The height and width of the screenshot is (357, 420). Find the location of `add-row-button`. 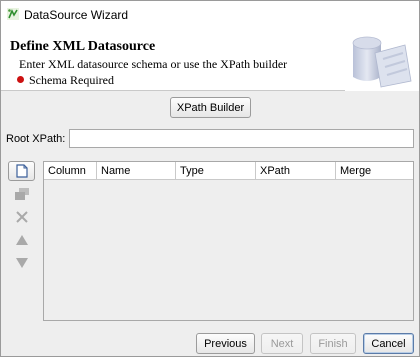

add-row-button is located at coordinates (21, 171).